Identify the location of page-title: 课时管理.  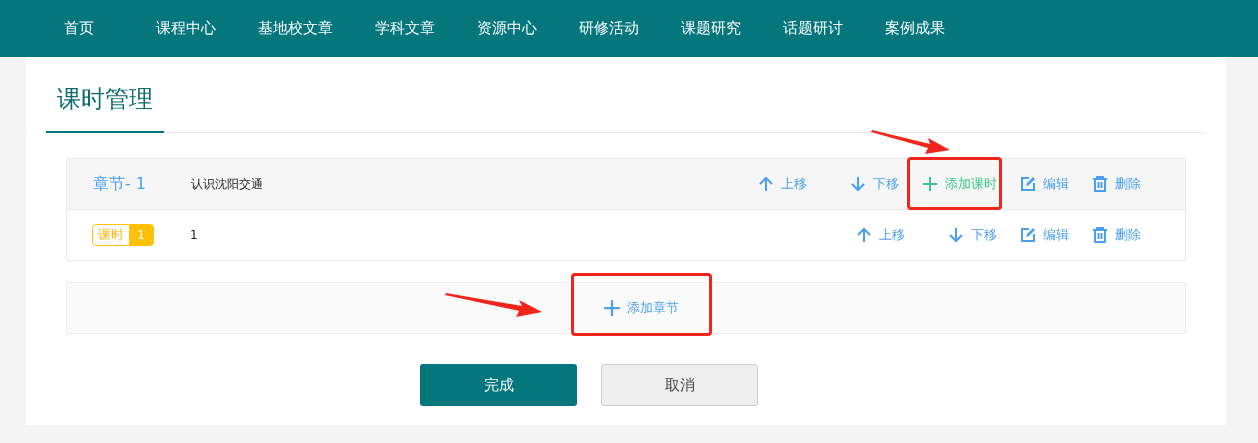
(105, 108).